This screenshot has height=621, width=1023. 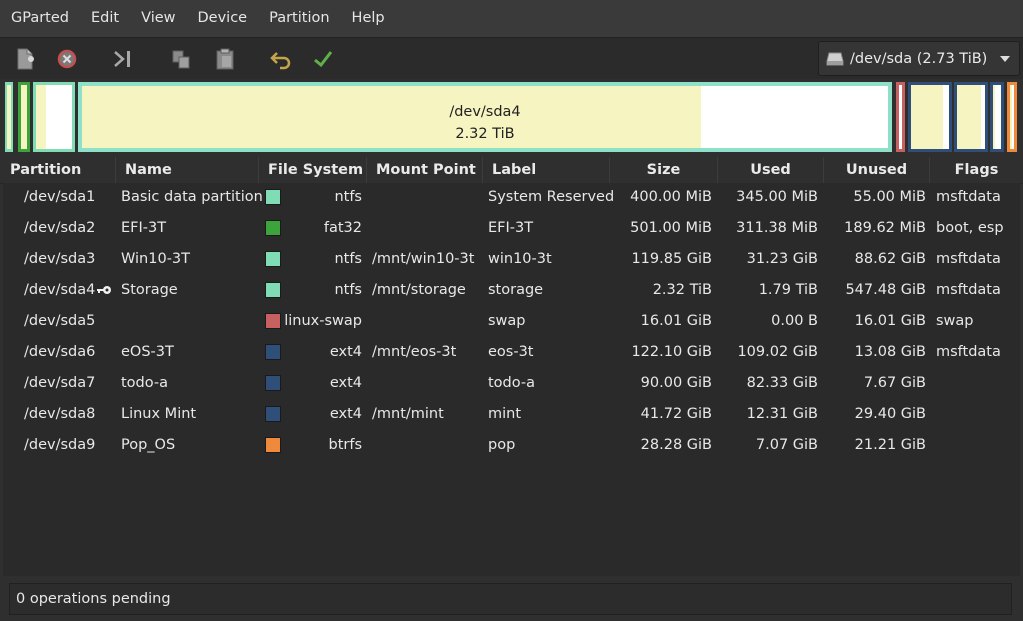 I want to click on cell-label: System Reserved, so click(x=551, y=197).